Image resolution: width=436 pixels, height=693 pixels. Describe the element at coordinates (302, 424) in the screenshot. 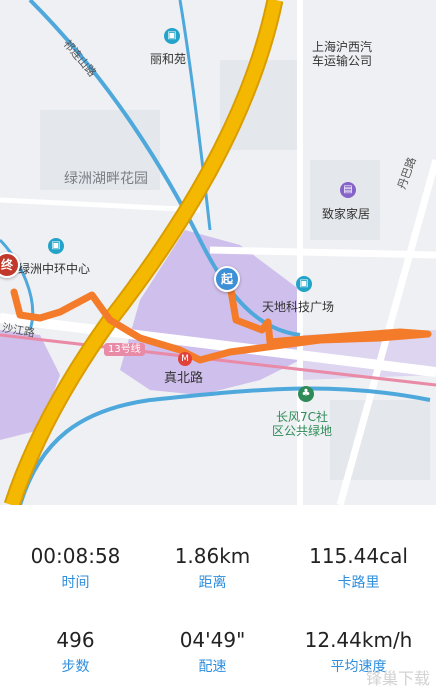

I see `poi-label-changfeng: 长风7C社 区公共绿地` at that location.